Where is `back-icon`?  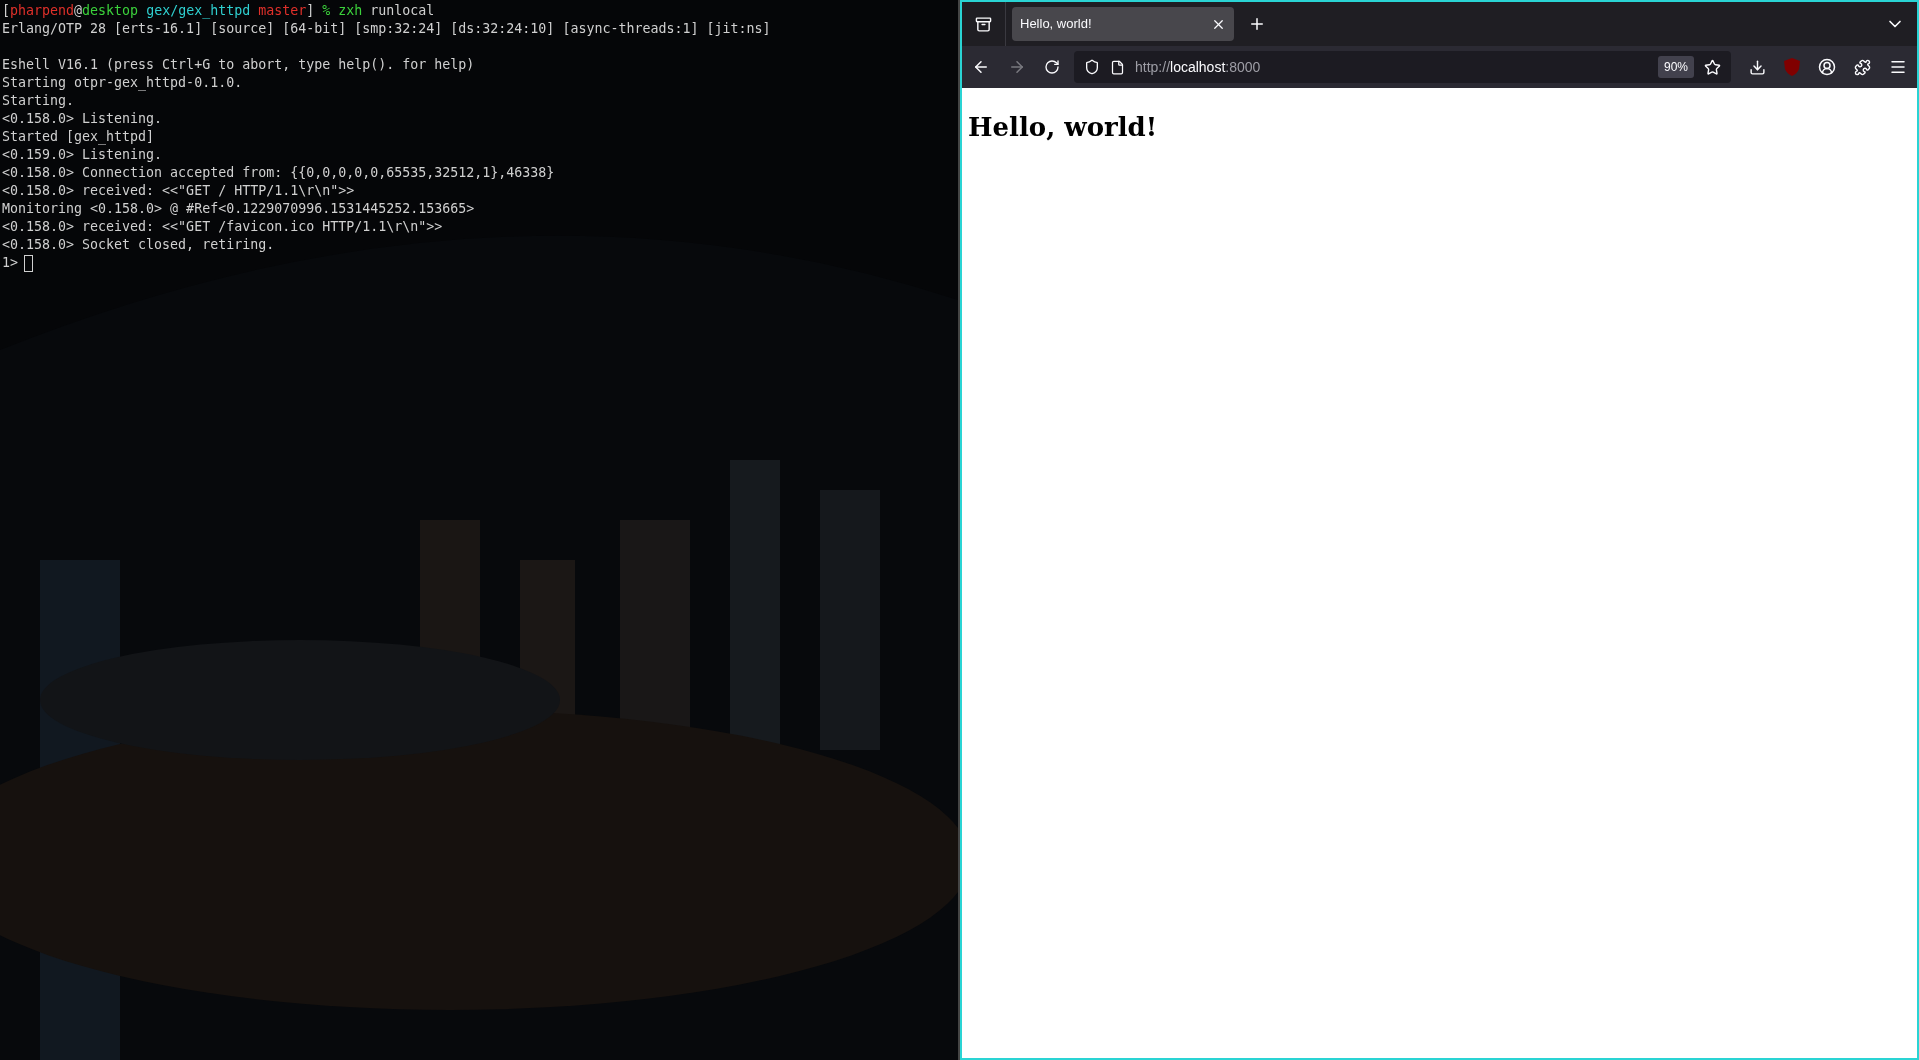 back-icon is located at coordinates (981, 67).